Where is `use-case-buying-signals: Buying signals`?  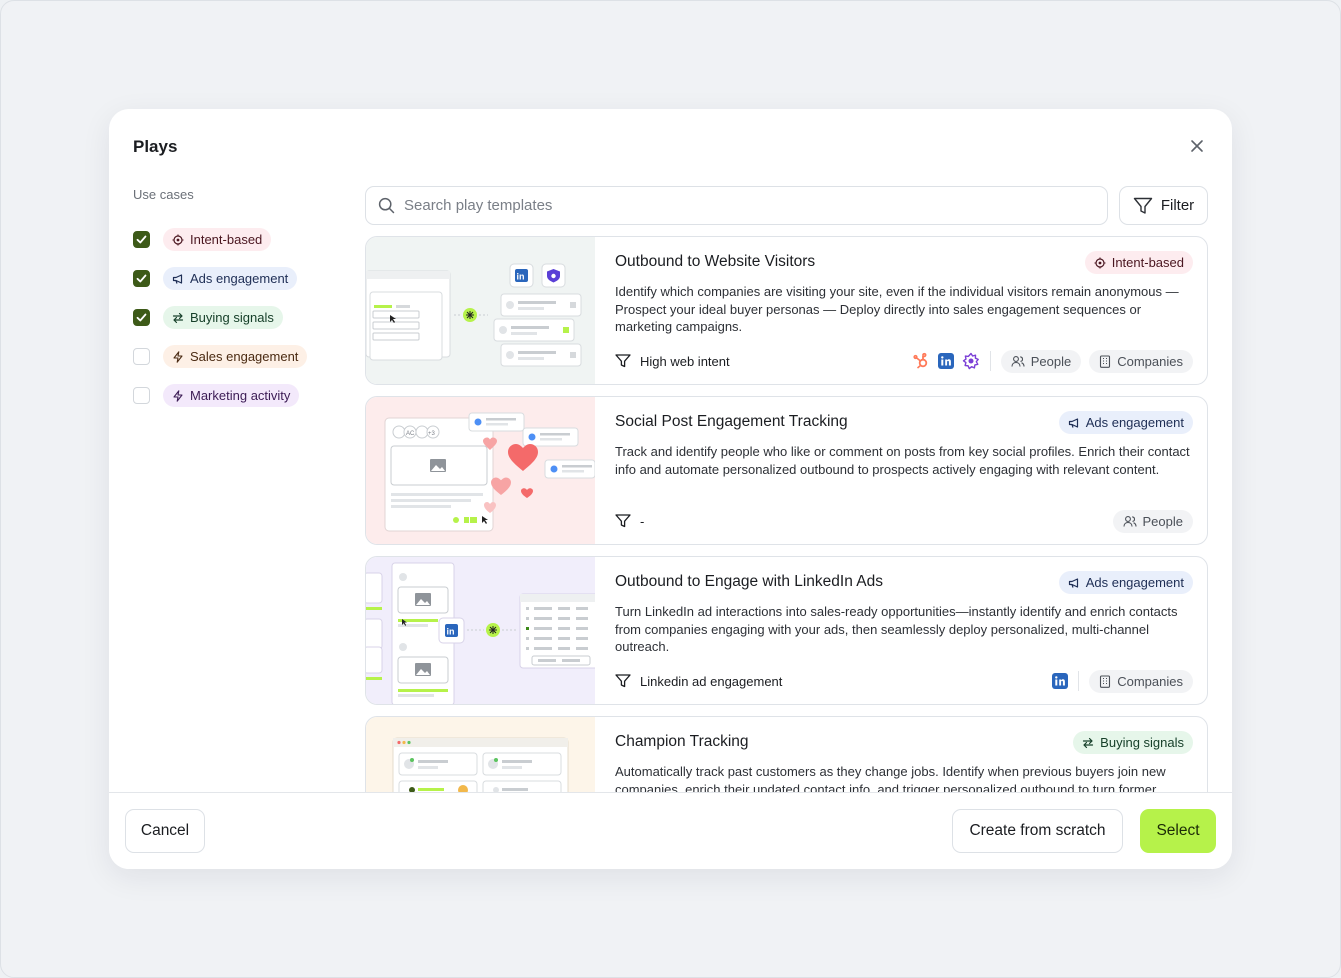 use-case-buying-signals: Buying signals is located at coordinates (233, 317).